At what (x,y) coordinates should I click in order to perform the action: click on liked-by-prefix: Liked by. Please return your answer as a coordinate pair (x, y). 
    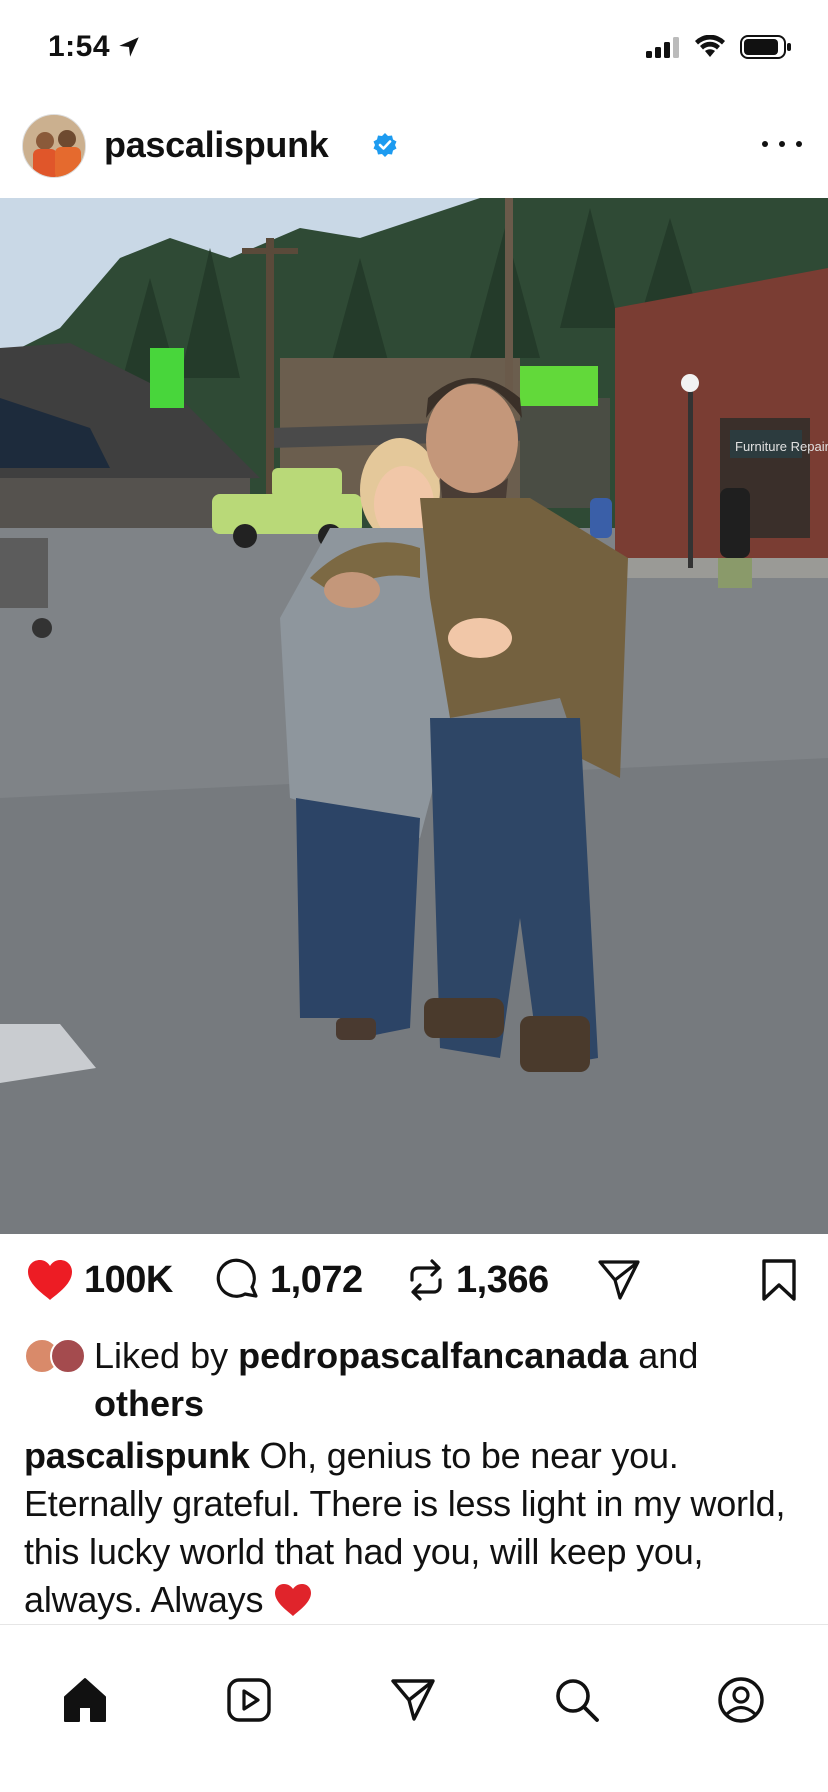
    Looking at the image, I should click on (161, 1355).